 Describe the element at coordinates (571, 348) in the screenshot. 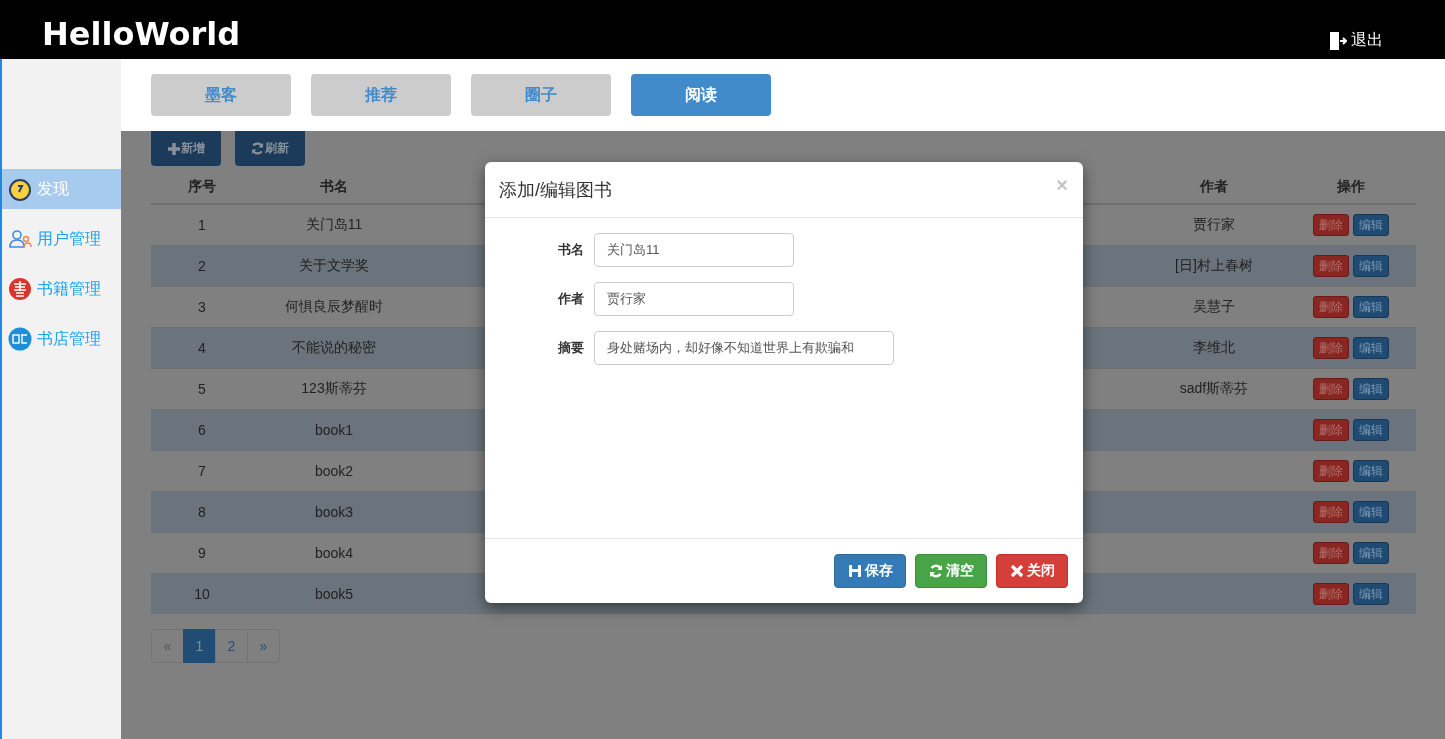

I see `field-label: 摘要` at that location.